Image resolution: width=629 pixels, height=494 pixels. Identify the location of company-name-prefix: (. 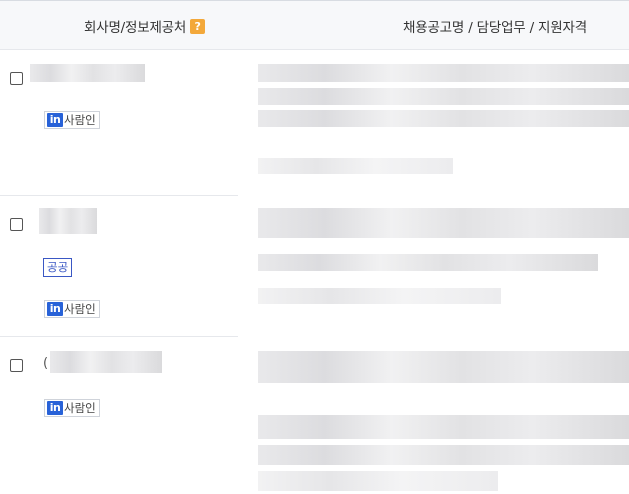
(46, 363).